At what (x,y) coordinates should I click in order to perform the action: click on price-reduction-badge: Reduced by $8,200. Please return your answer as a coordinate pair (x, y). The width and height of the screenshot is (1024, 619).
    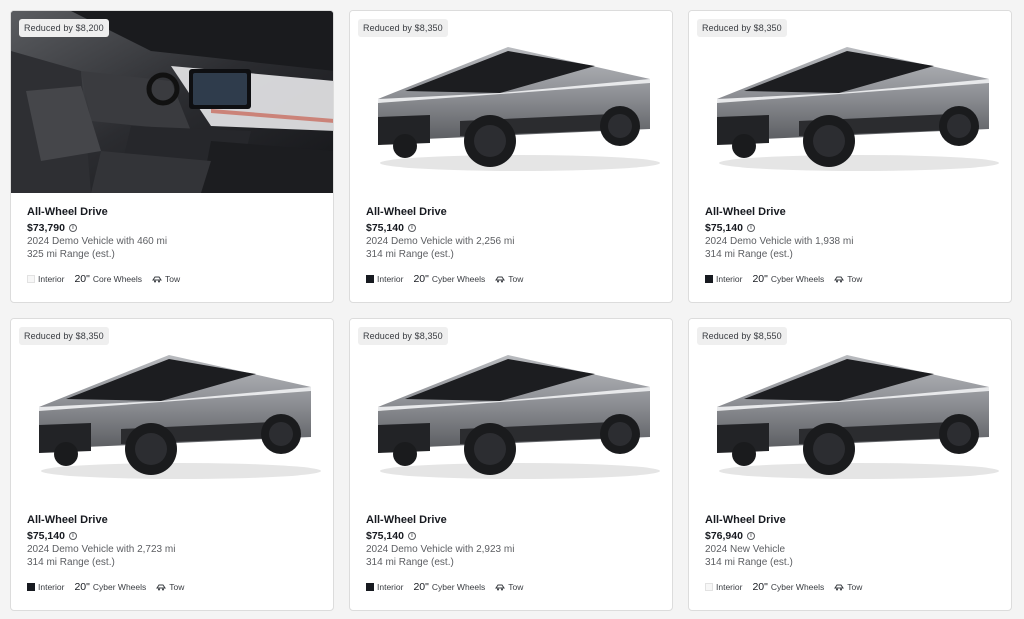
    Looking at the image, I should click on (64, 28).